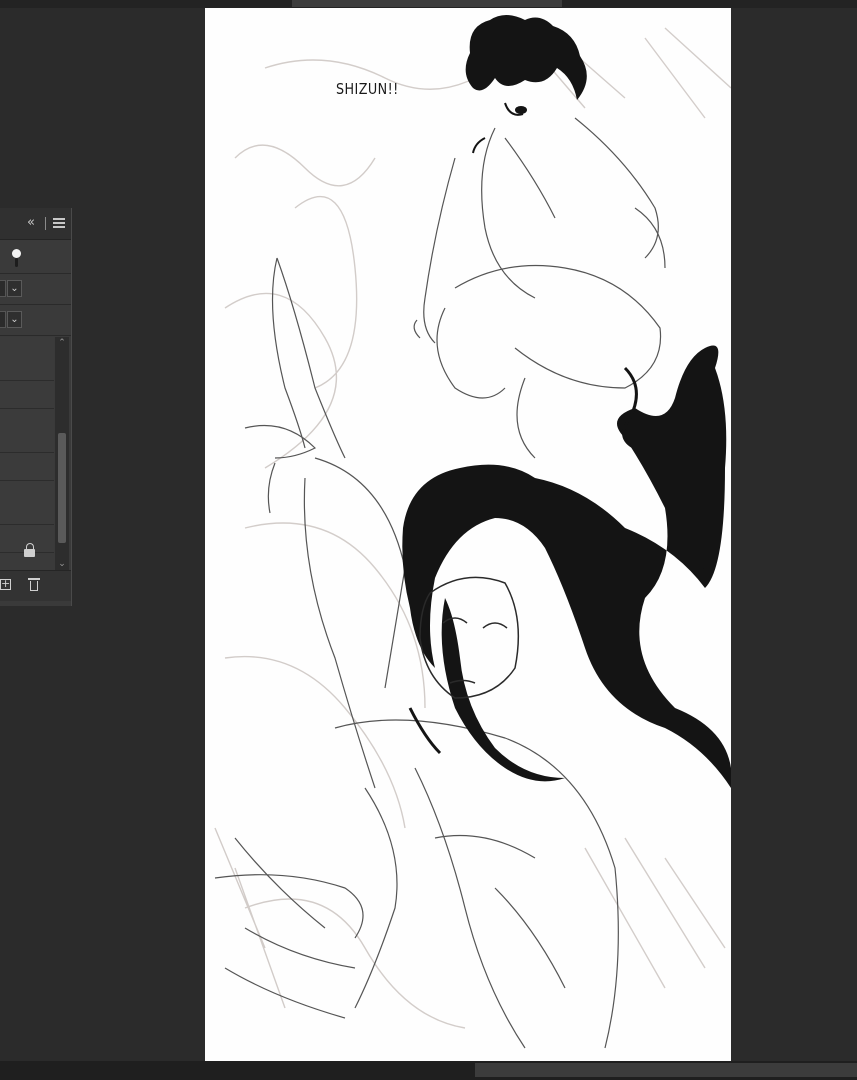 The width and height of the screenshot is (857, 1080). I want to click on trash-icon, so click(34, 584).